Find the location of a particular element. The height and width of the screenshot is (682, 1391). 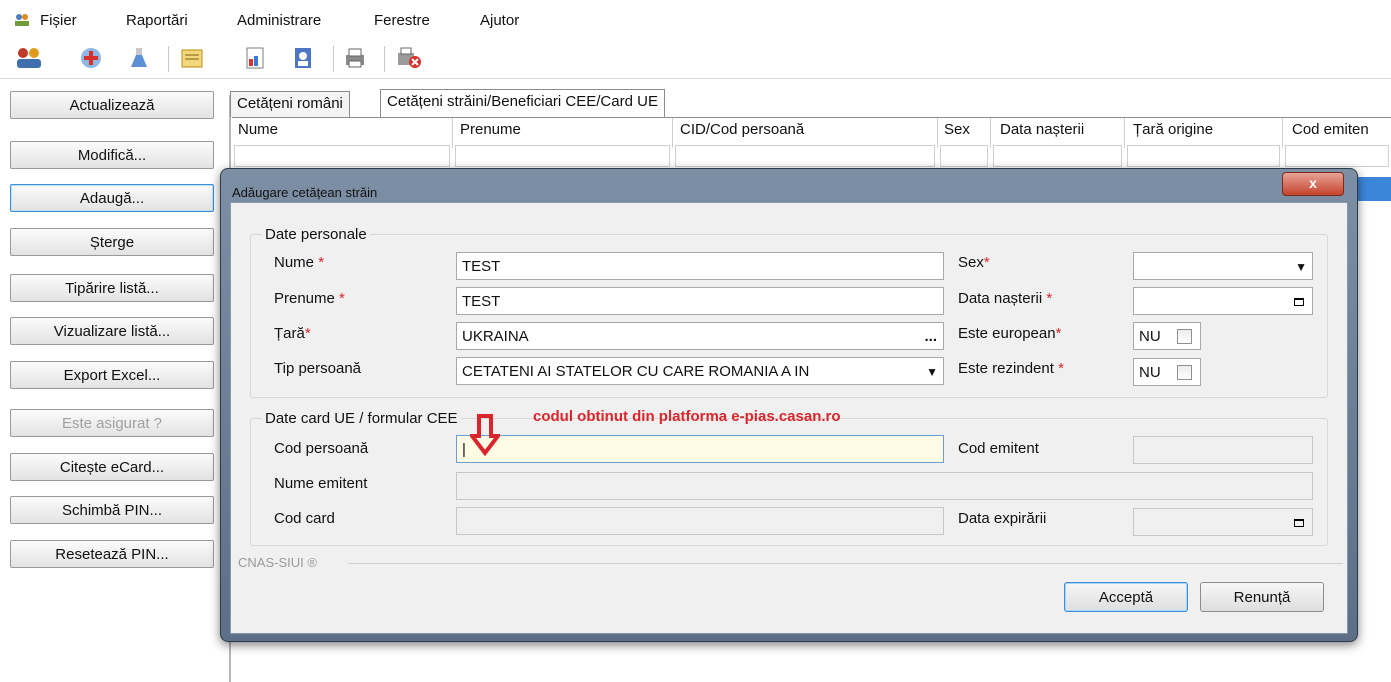

birthdate-picker is located at coordinates (1223, 301).